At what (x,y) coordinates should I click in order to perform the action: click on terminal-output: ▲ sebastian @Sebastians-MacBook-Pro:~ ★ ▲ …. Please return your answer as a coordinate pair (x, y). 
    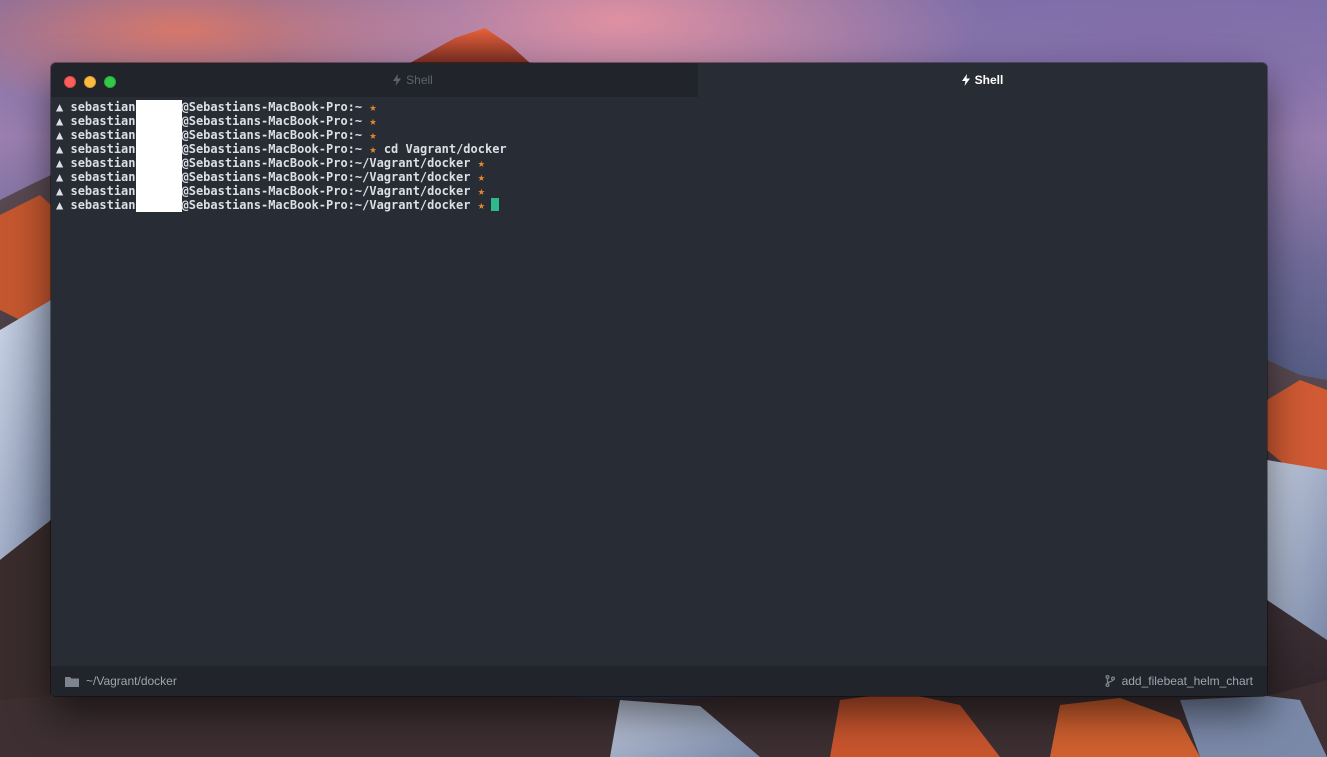
    Looking at the image, I should click on (656, 156).